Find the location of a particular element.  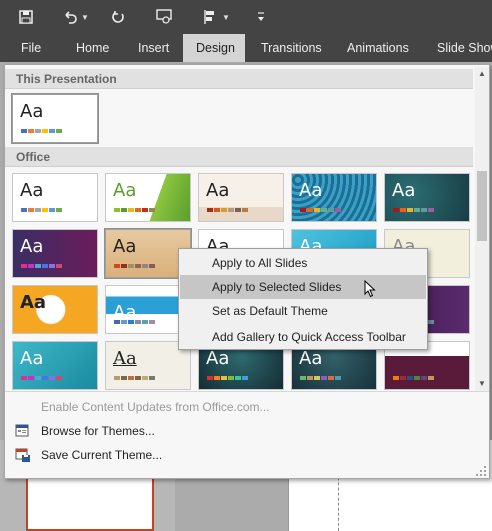

tab-home: Home is located at coordinates (91, 48).